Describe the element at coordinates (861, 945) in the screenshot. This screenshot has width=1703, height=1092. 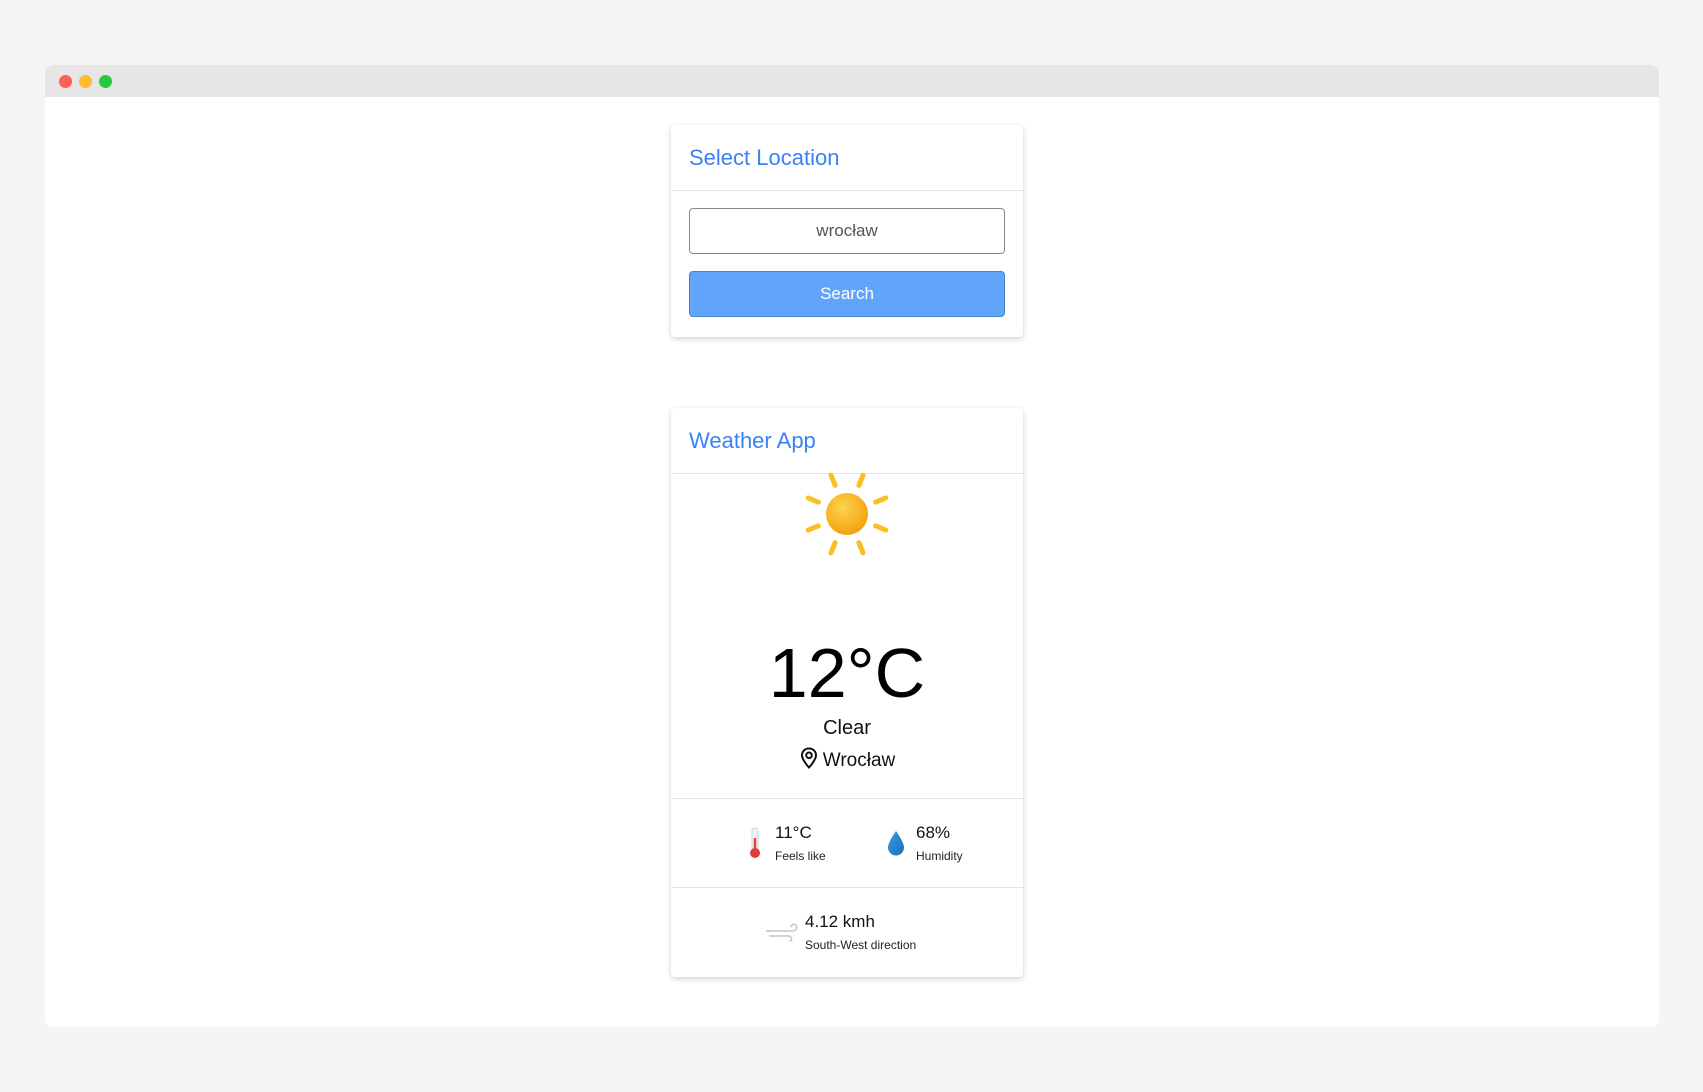
I see `wind-direction: South-West direction` at that location.